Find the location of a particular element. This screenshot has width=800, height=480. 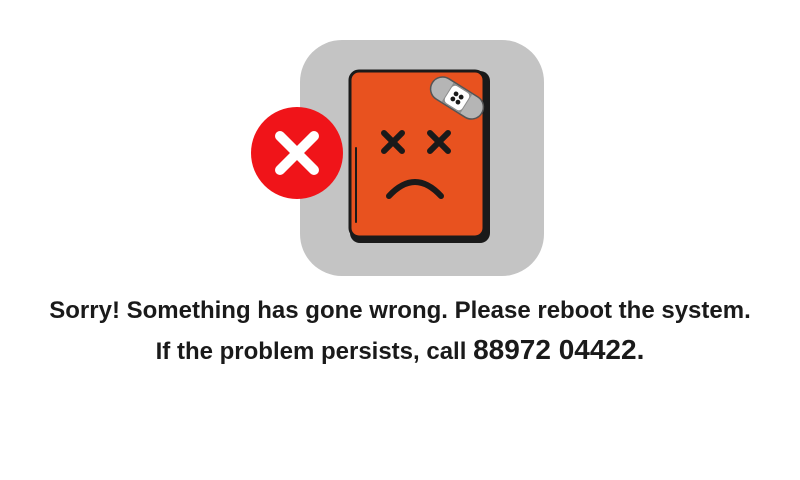

phone-period: . is located at coordinates (640, 349).